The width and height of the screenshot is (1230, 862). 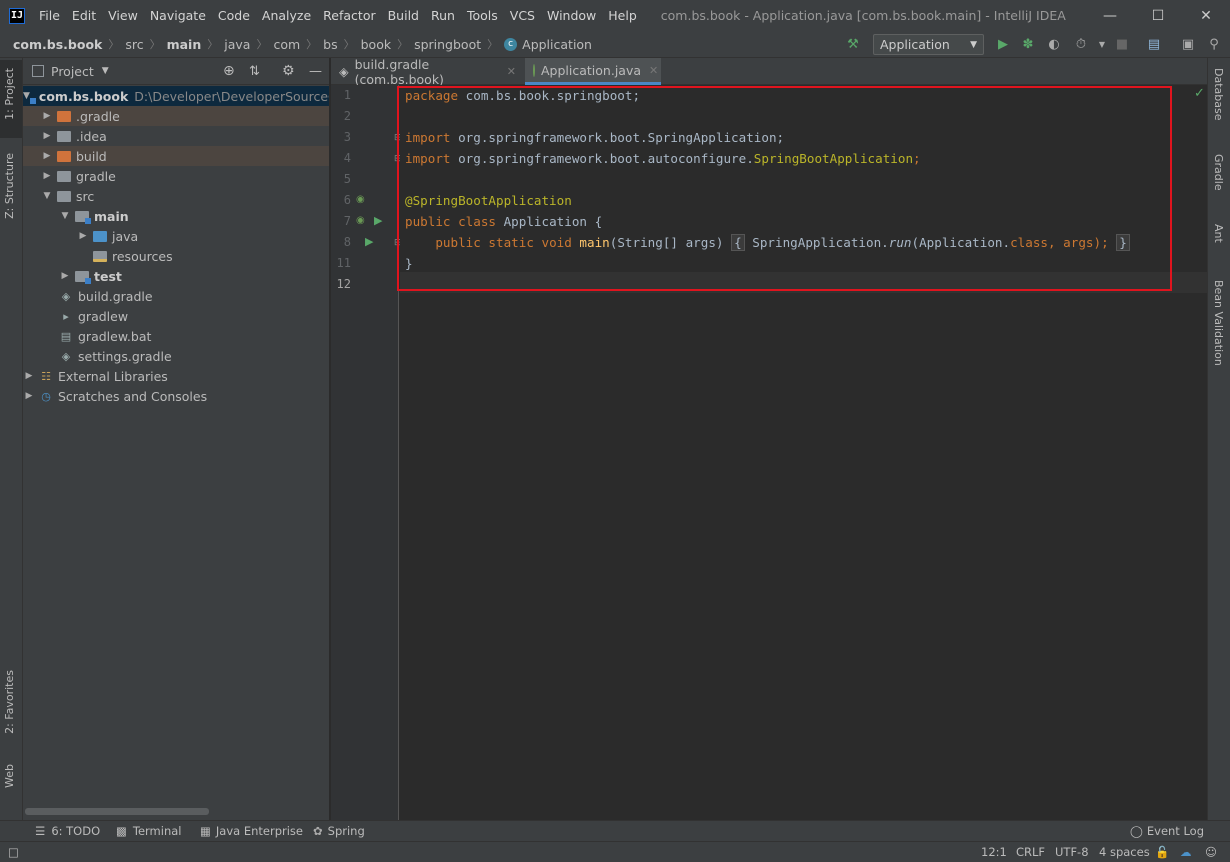 What do you see at coordinates (1218, 94) in the screenshot?
I see `tool-tab-database: Database` at bounding box center [1218, 94].